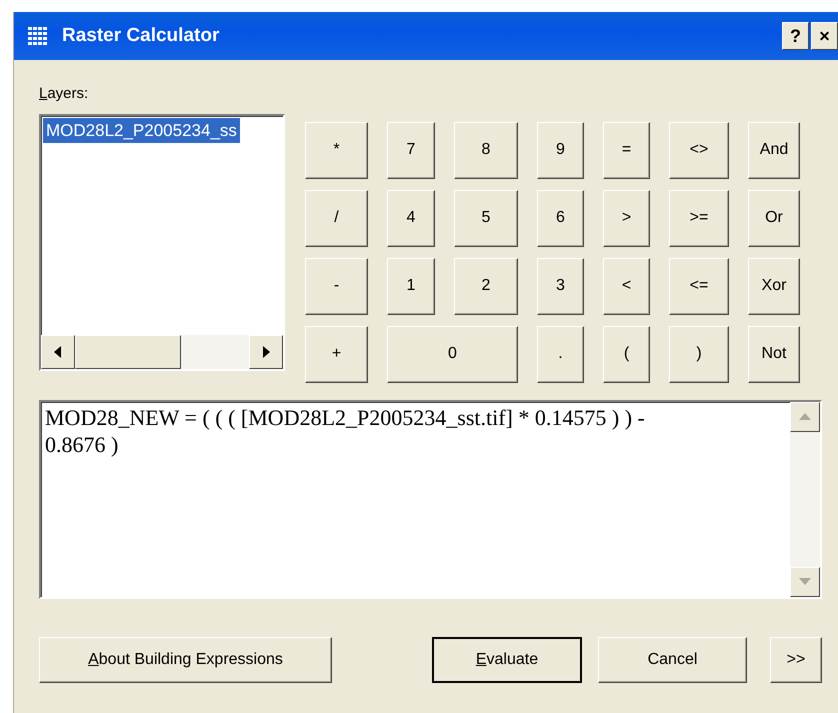 The image size is (838, 713). I want to click on calculator-key: 9, so click(560, 150).